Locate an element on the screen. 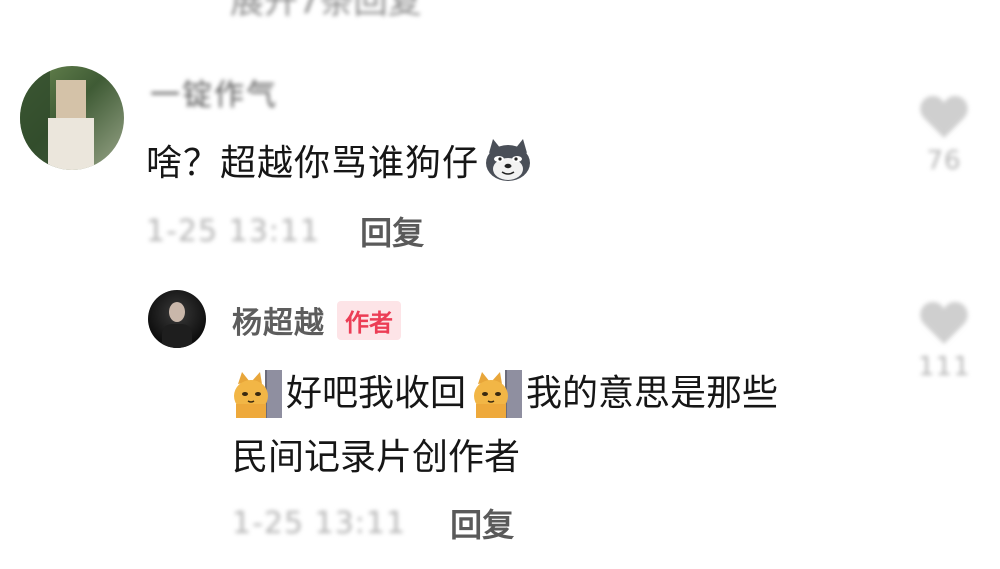 This screenshot has height=569, width=1000. expand-replies-link: 展开7条回复 is located at coordinates (326, 11).